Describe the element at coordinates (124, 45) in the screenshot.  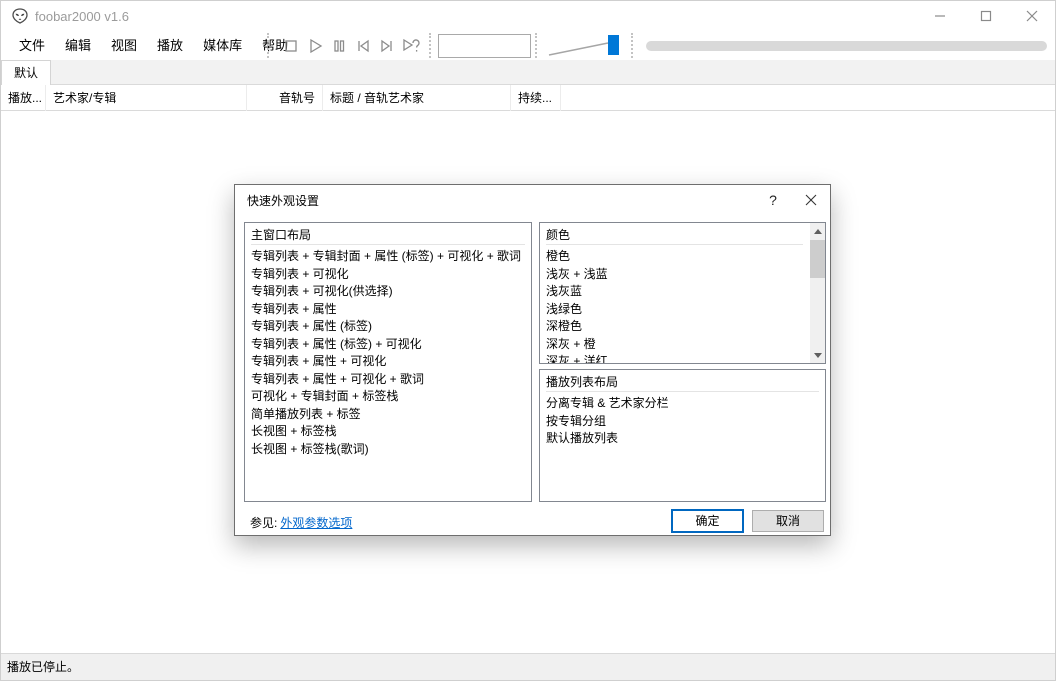
I see `menu-item: 视图` at that location.